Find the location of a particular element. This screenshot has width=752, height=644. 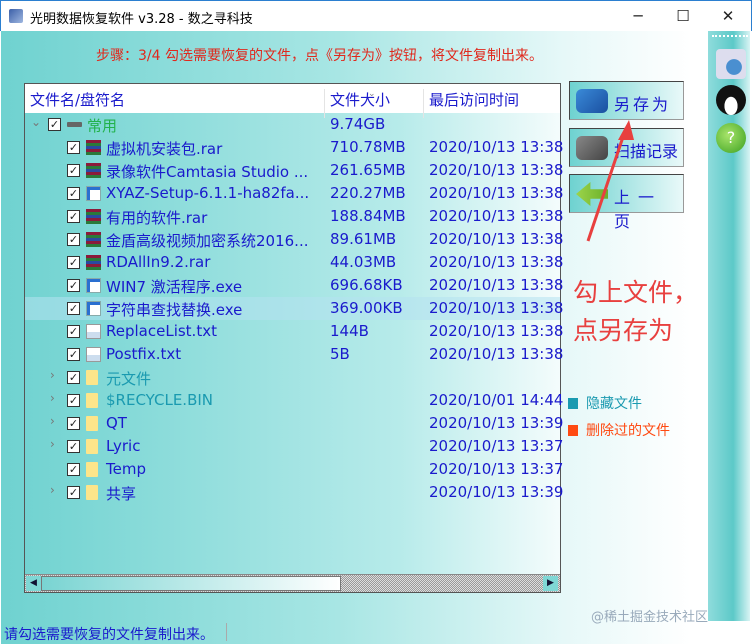

annotation-line2: 点另存为 is located at coordinates (623, 330).